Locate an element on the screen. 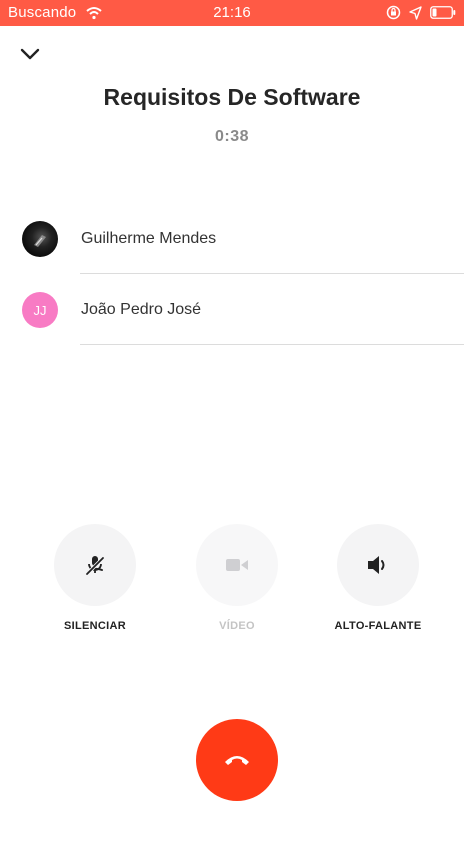 The height and width of the screenshot is (848, 464). rotation-lock-icon is located at coordinates (393, 12).